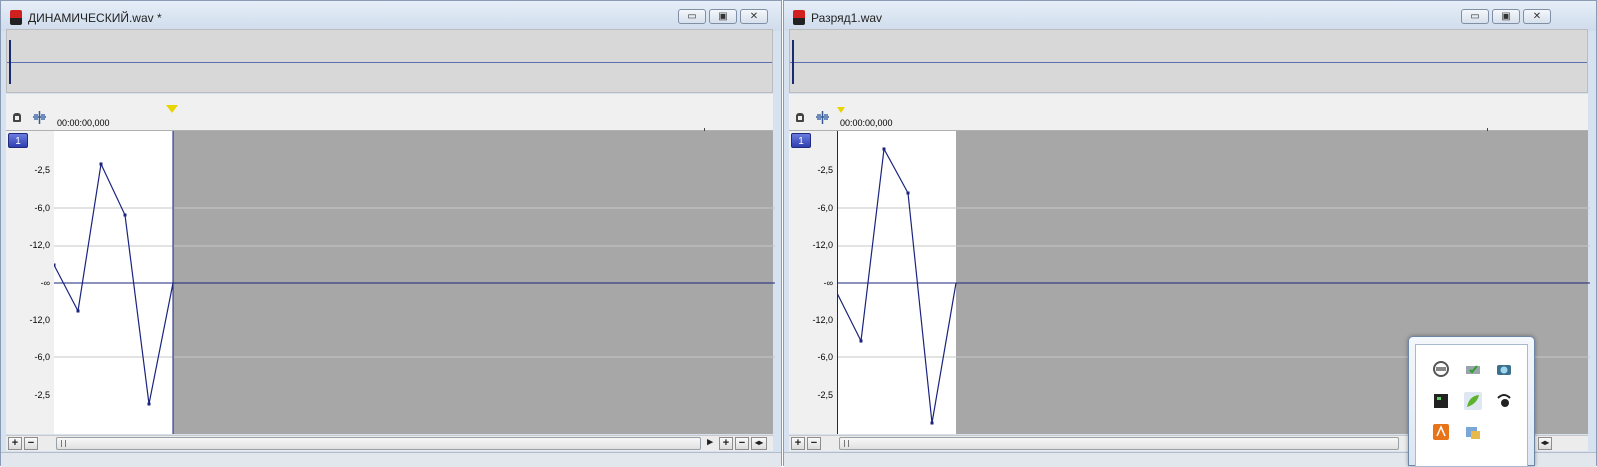  Describe the element at coordinates (95, 18) in the screenshot. I see `window-title: ДИНАМИЧЕСКИЙ.wav *` at that location.